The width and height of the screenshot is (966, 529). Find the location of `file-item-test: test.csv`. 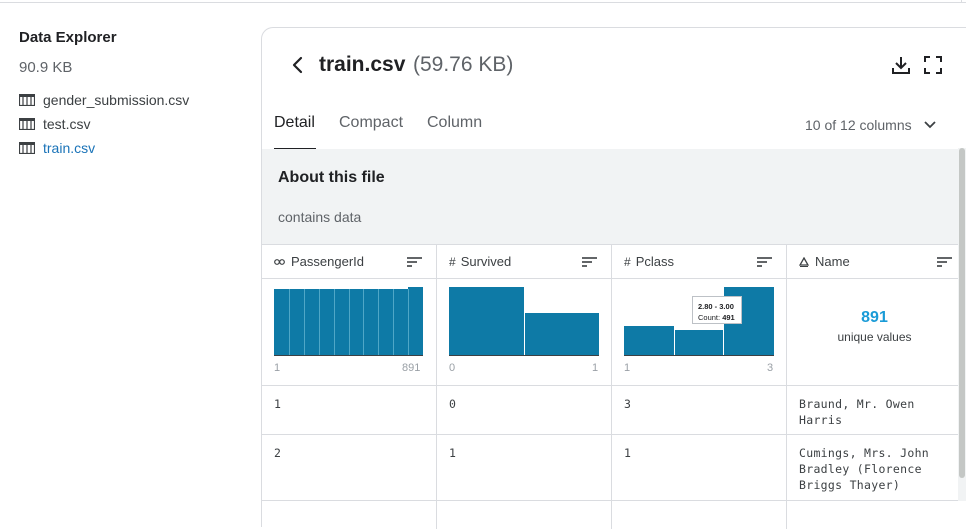

file-item-test: test.csv is located at coordinates (134, 124).